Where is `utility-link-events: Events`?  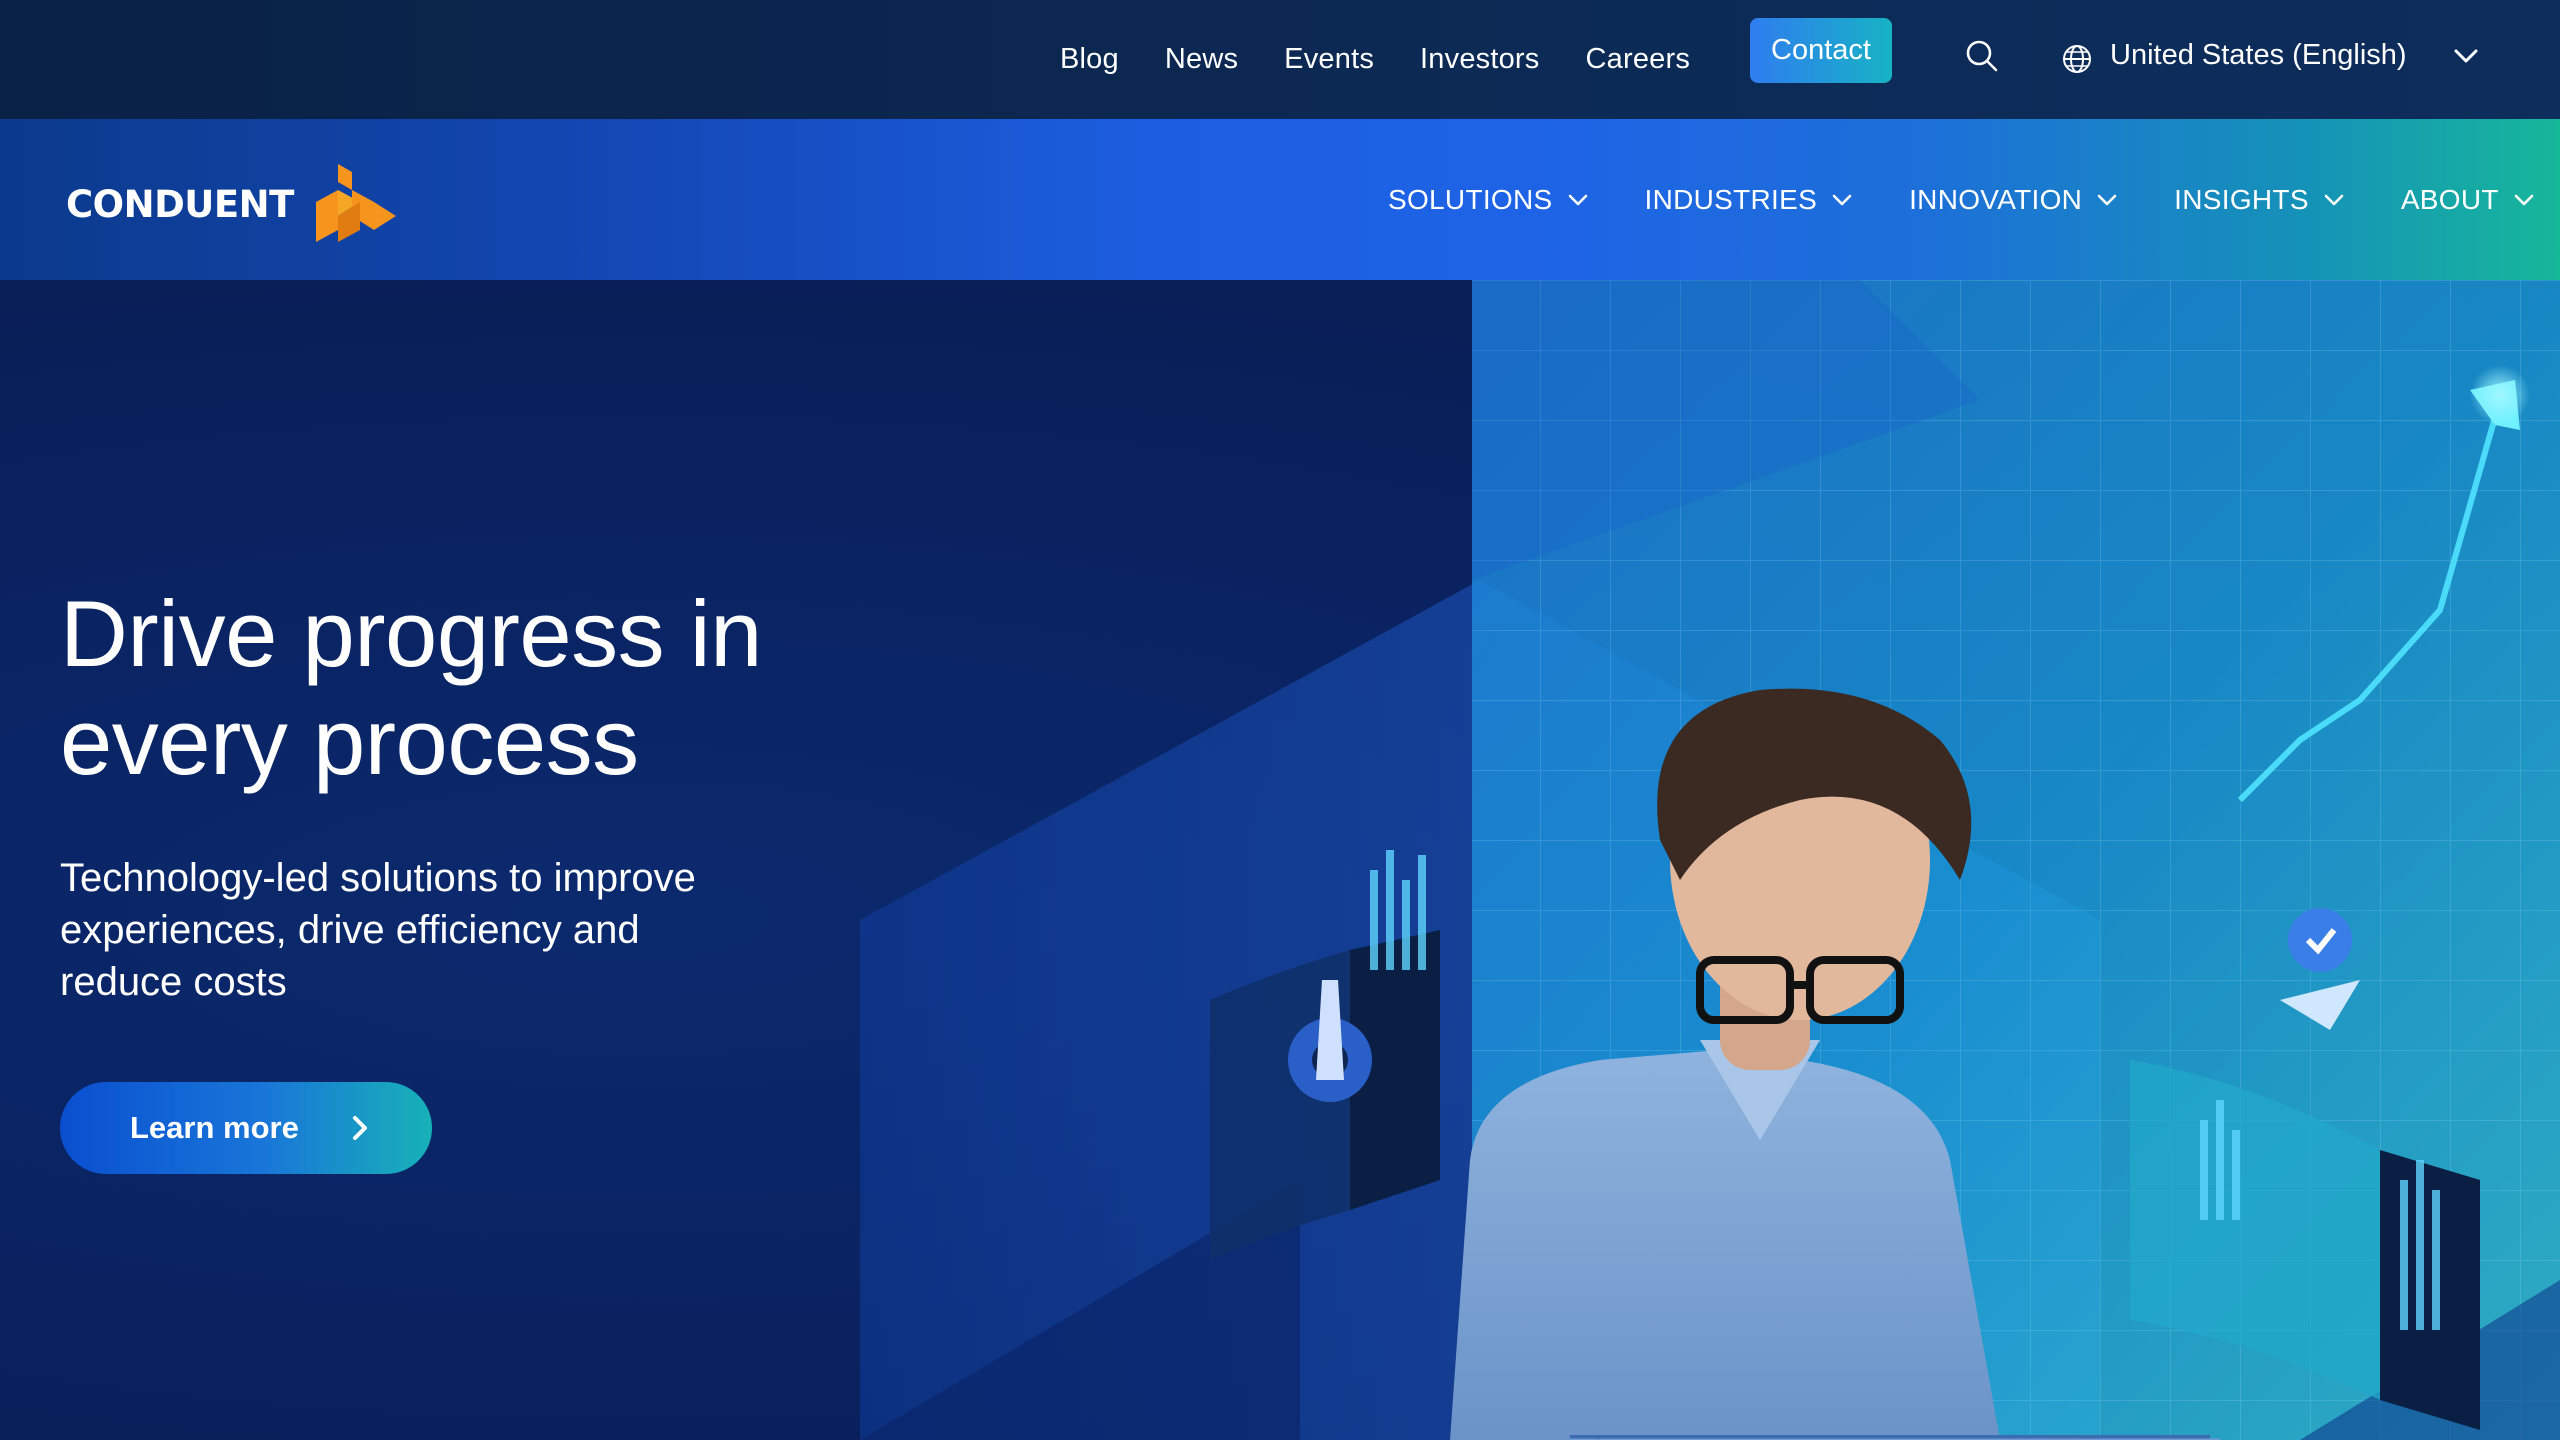 utility-link-events: Events is located at coordinates (1329, 59).